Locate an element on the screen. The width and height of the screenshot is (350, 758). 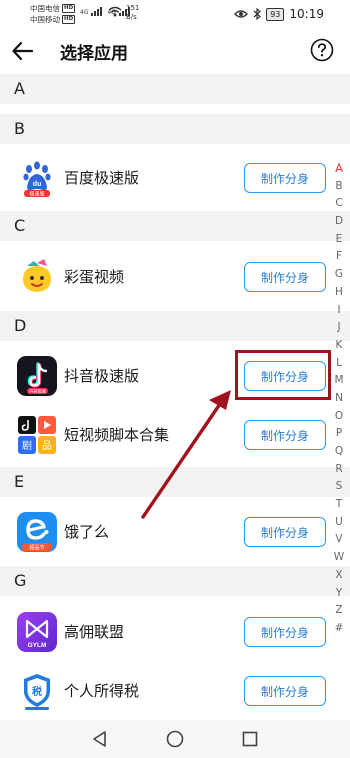
nav-home-button is located at coordinates (175, 739).